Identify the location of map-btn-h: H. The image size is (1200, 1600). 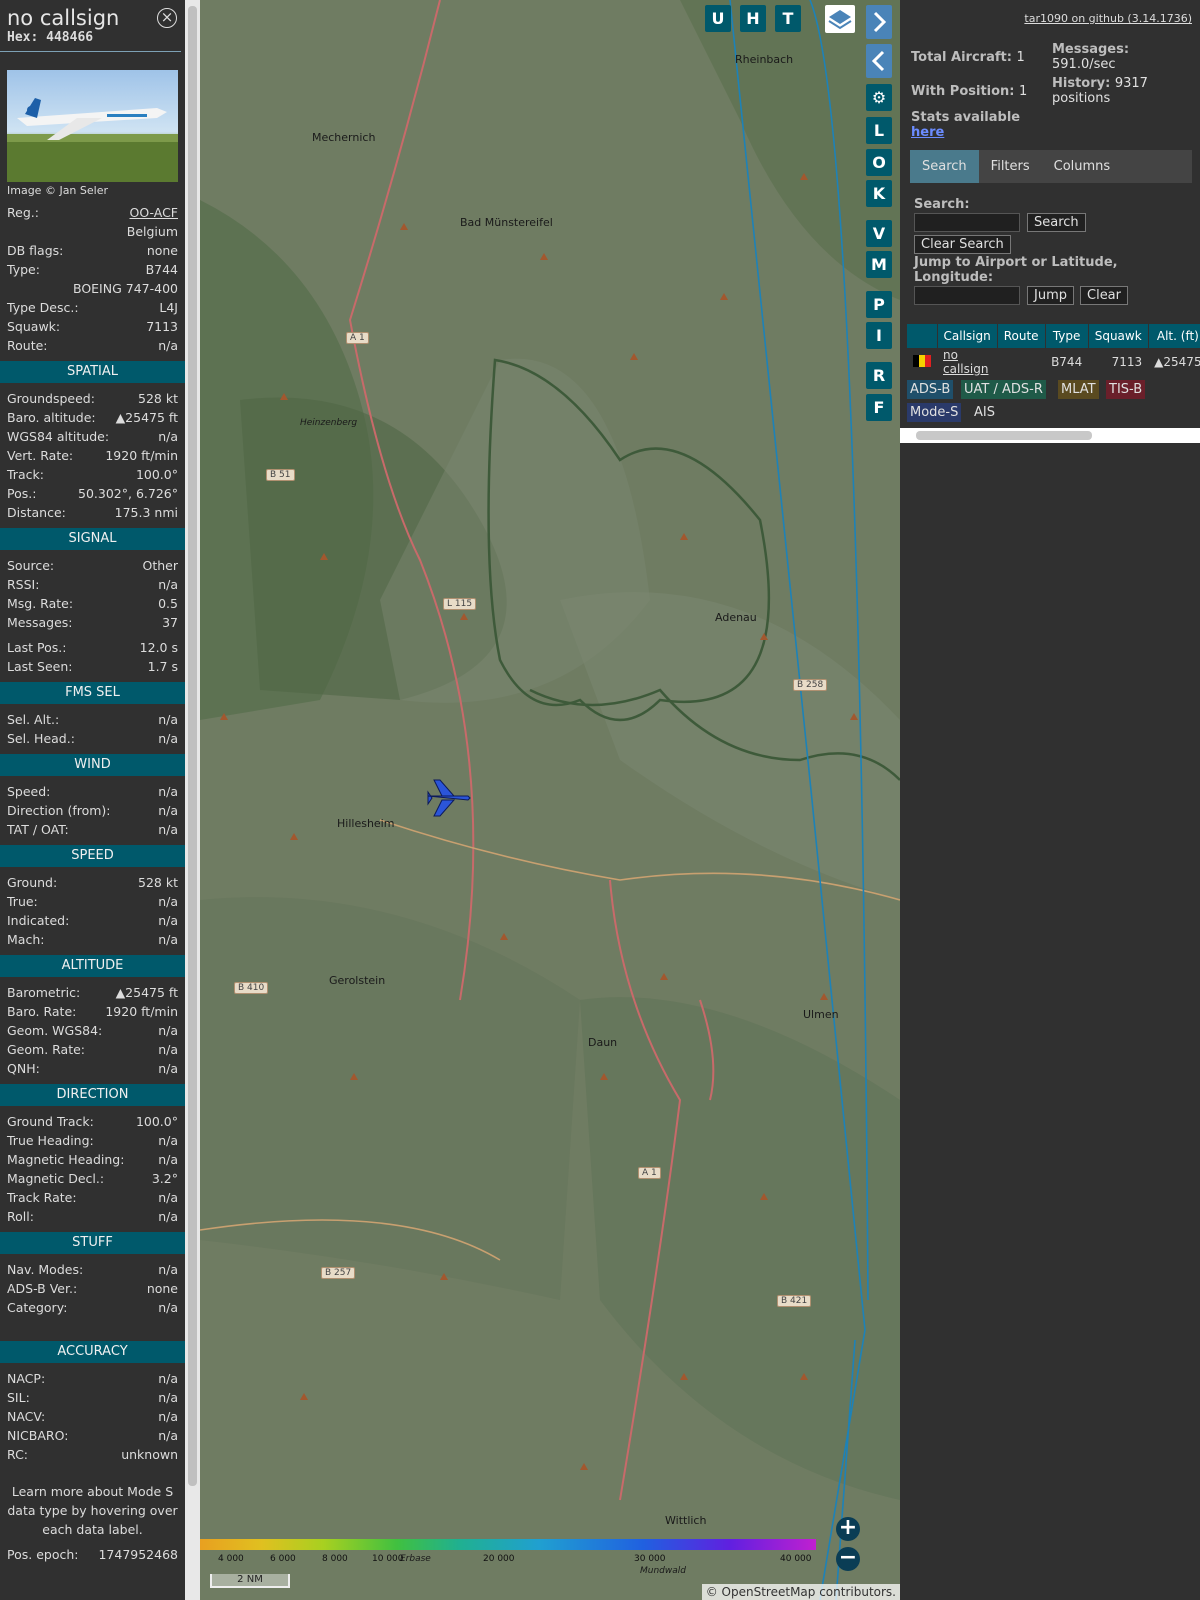
(753, 18).